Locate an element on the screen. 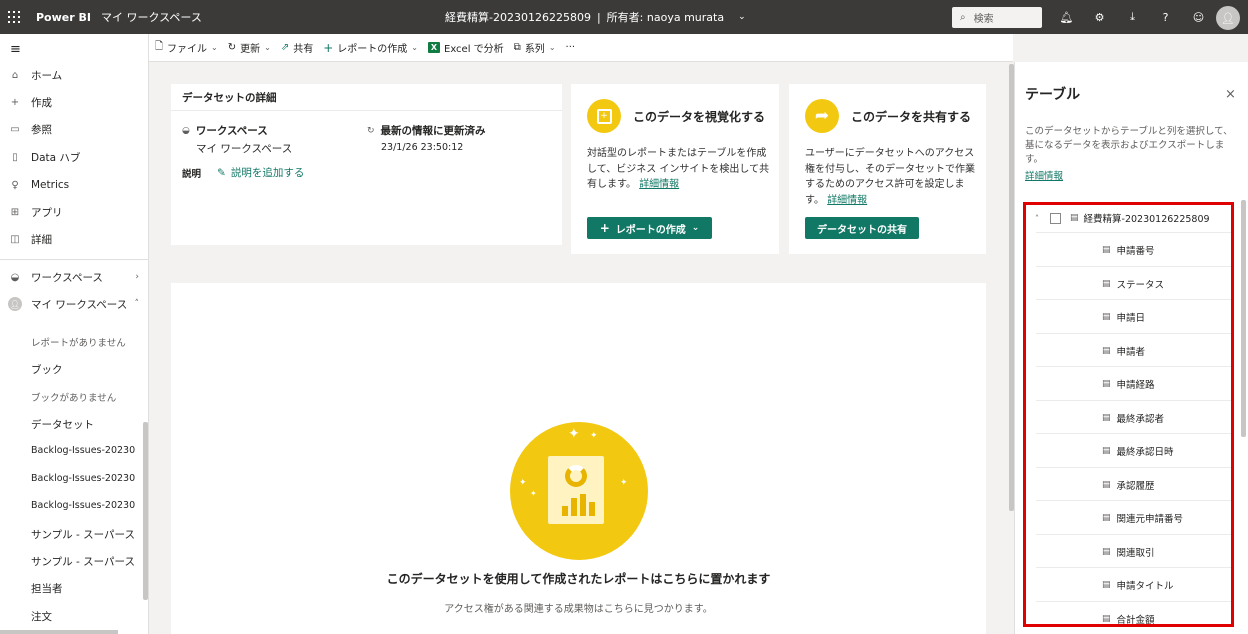 The image size is (1248, 634). gear-icon: ⚙ is located at coordinates (1099, 17).